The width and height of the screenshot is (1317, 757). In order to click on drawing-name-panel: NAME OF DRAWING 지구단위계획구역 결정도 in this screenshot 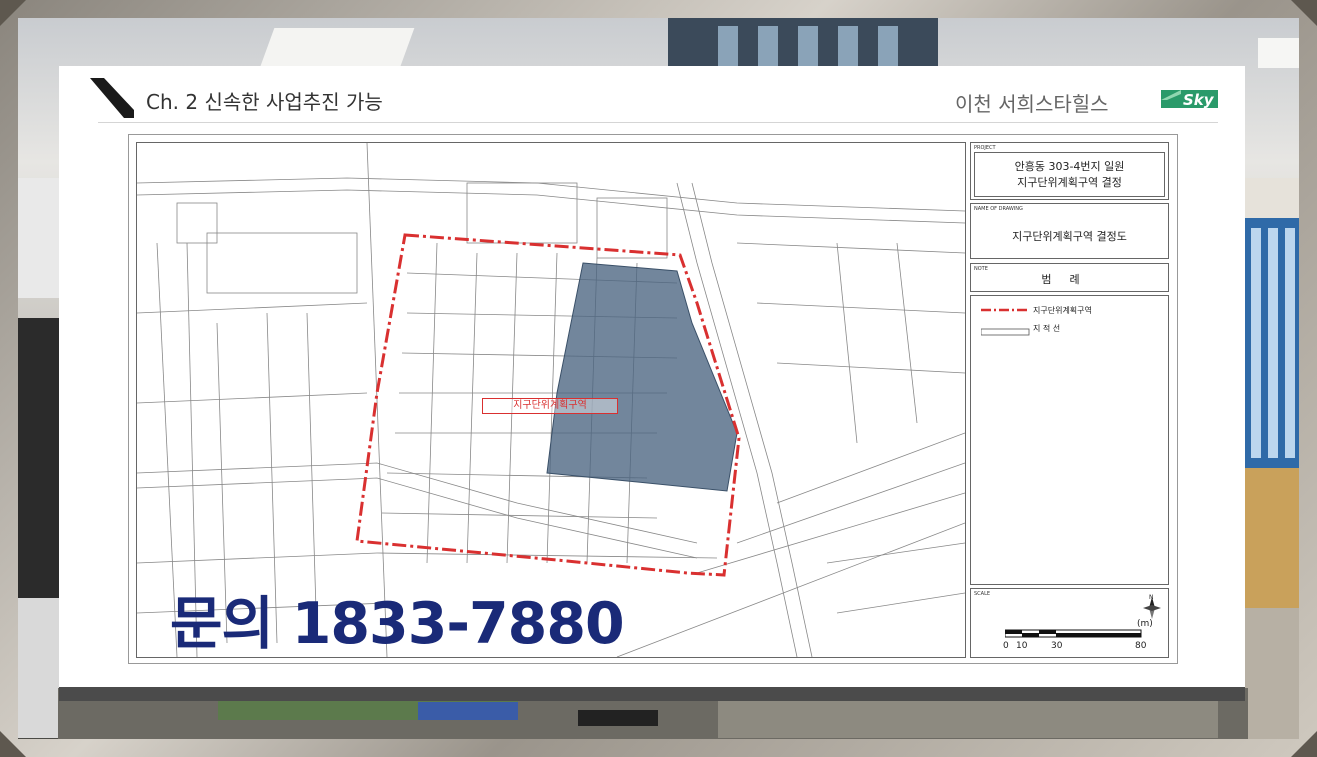, I will do `click(1069, 231)`.